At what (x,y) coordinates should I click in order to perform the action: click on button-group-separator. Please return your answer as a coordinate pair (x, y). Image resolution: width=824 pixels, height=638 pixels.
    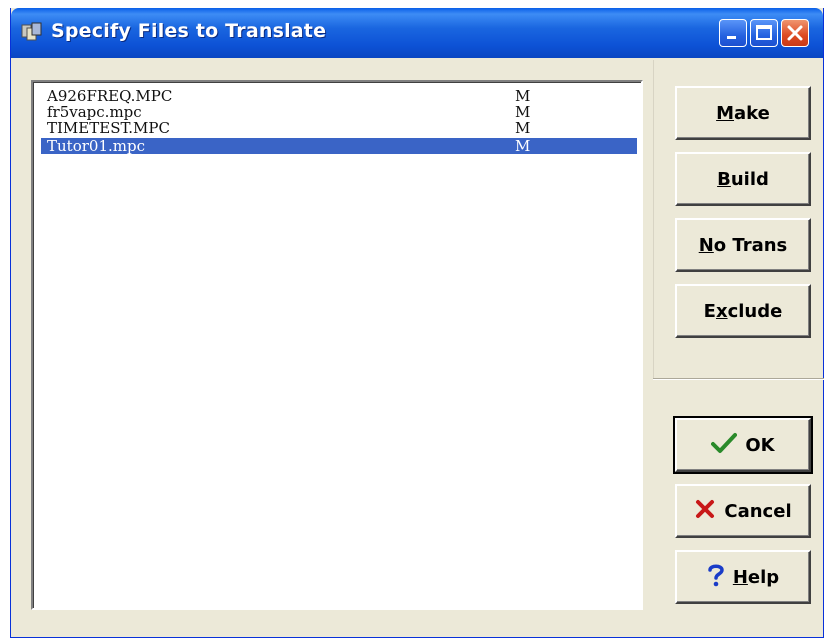
    Looking at the image, I should click on (738, 379).